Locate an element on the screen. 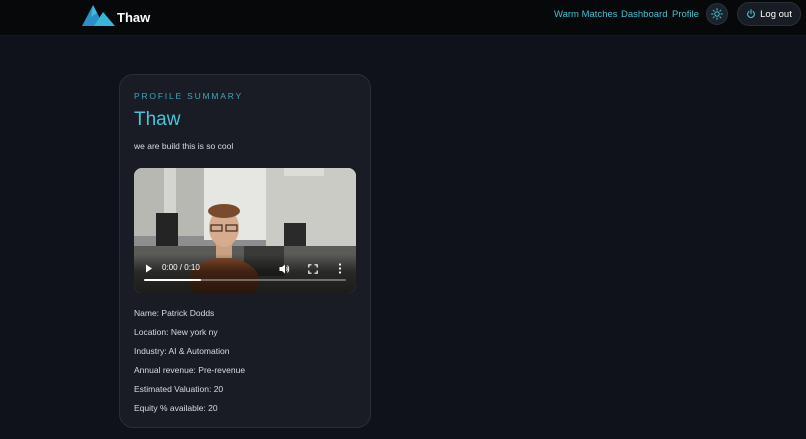  detail-name: Name: Patrick Dodds is located at coordinates (174, 313).